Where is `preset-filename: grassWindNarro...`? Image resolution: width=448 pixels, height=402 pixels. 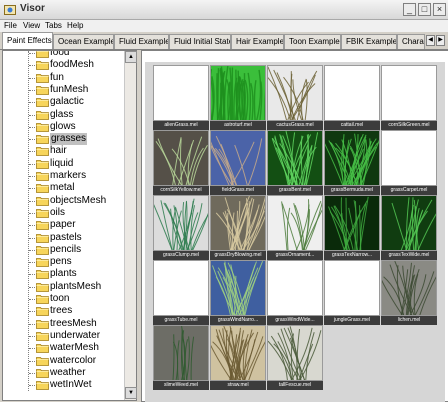 preset-filename: grassWindNarro... is located at coordinates (238, 320).